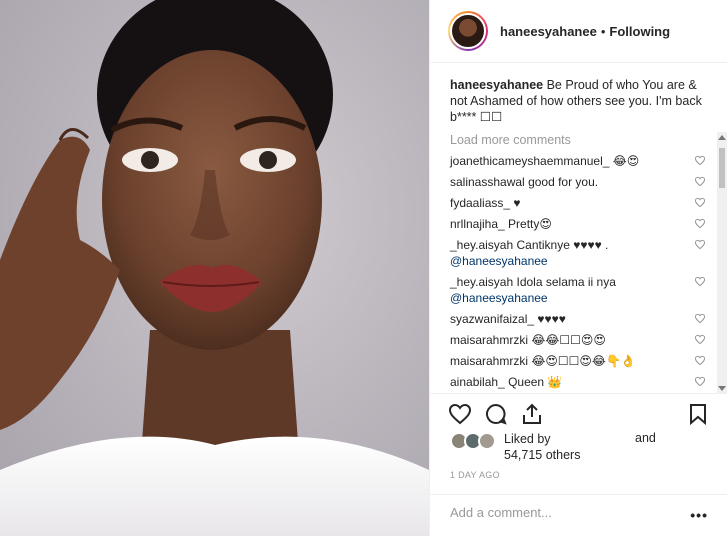  Describe the element at coordinates (566, 282) in the screenshot. I see `comment-text: Idola selama ii nya` at that location.